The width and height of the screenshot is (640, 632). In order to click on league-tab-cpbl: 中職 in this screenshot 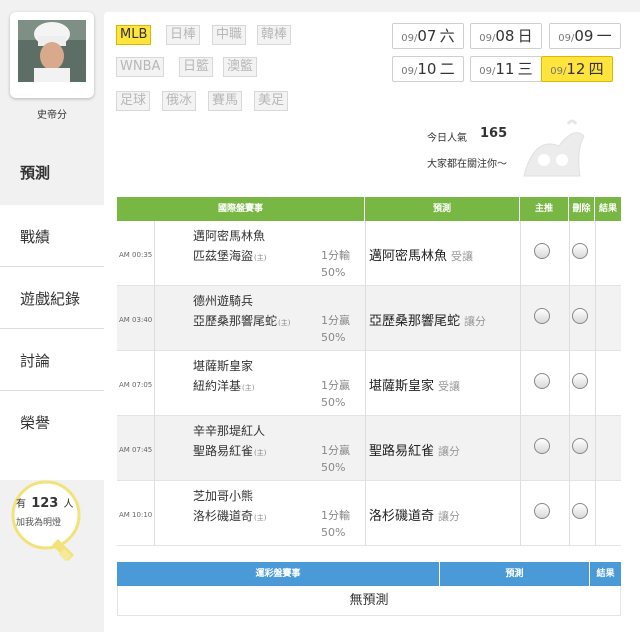, I will do `click(229, 35)`.